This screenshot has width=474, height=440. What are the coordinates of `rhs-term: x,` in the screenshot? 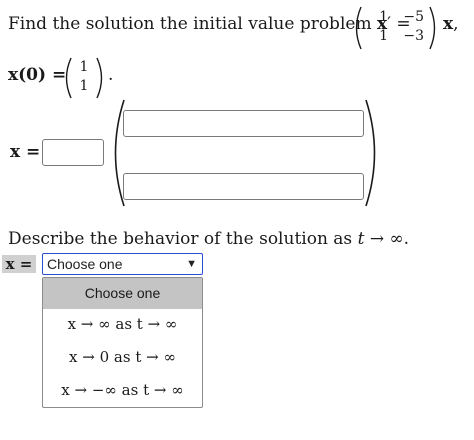 It's located at (451, 24).